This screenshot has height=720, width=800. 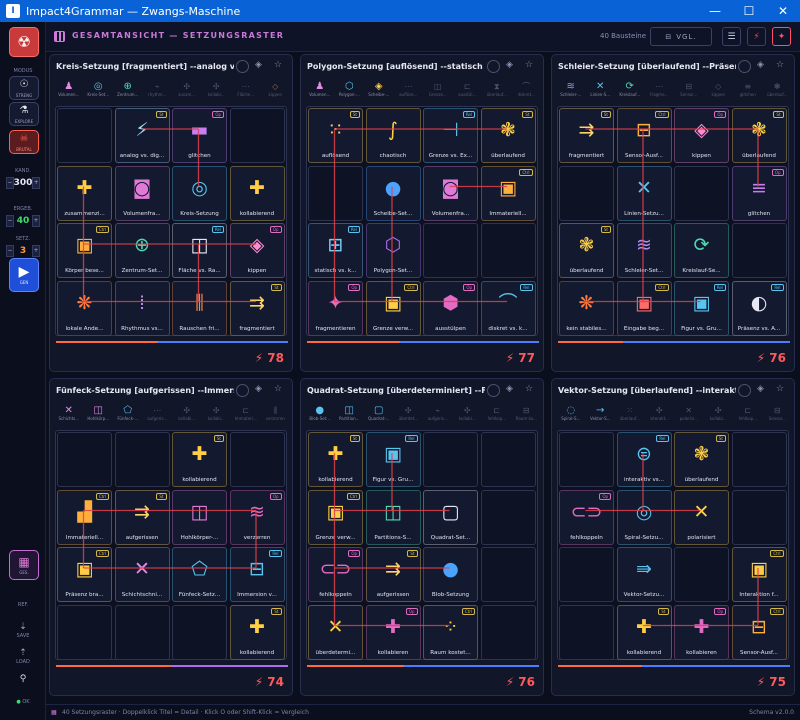 What do you see at coordinates (756, 36) in the screenshot?
I see `lightning-icon: ⚡` at bounding box center [756, 36].